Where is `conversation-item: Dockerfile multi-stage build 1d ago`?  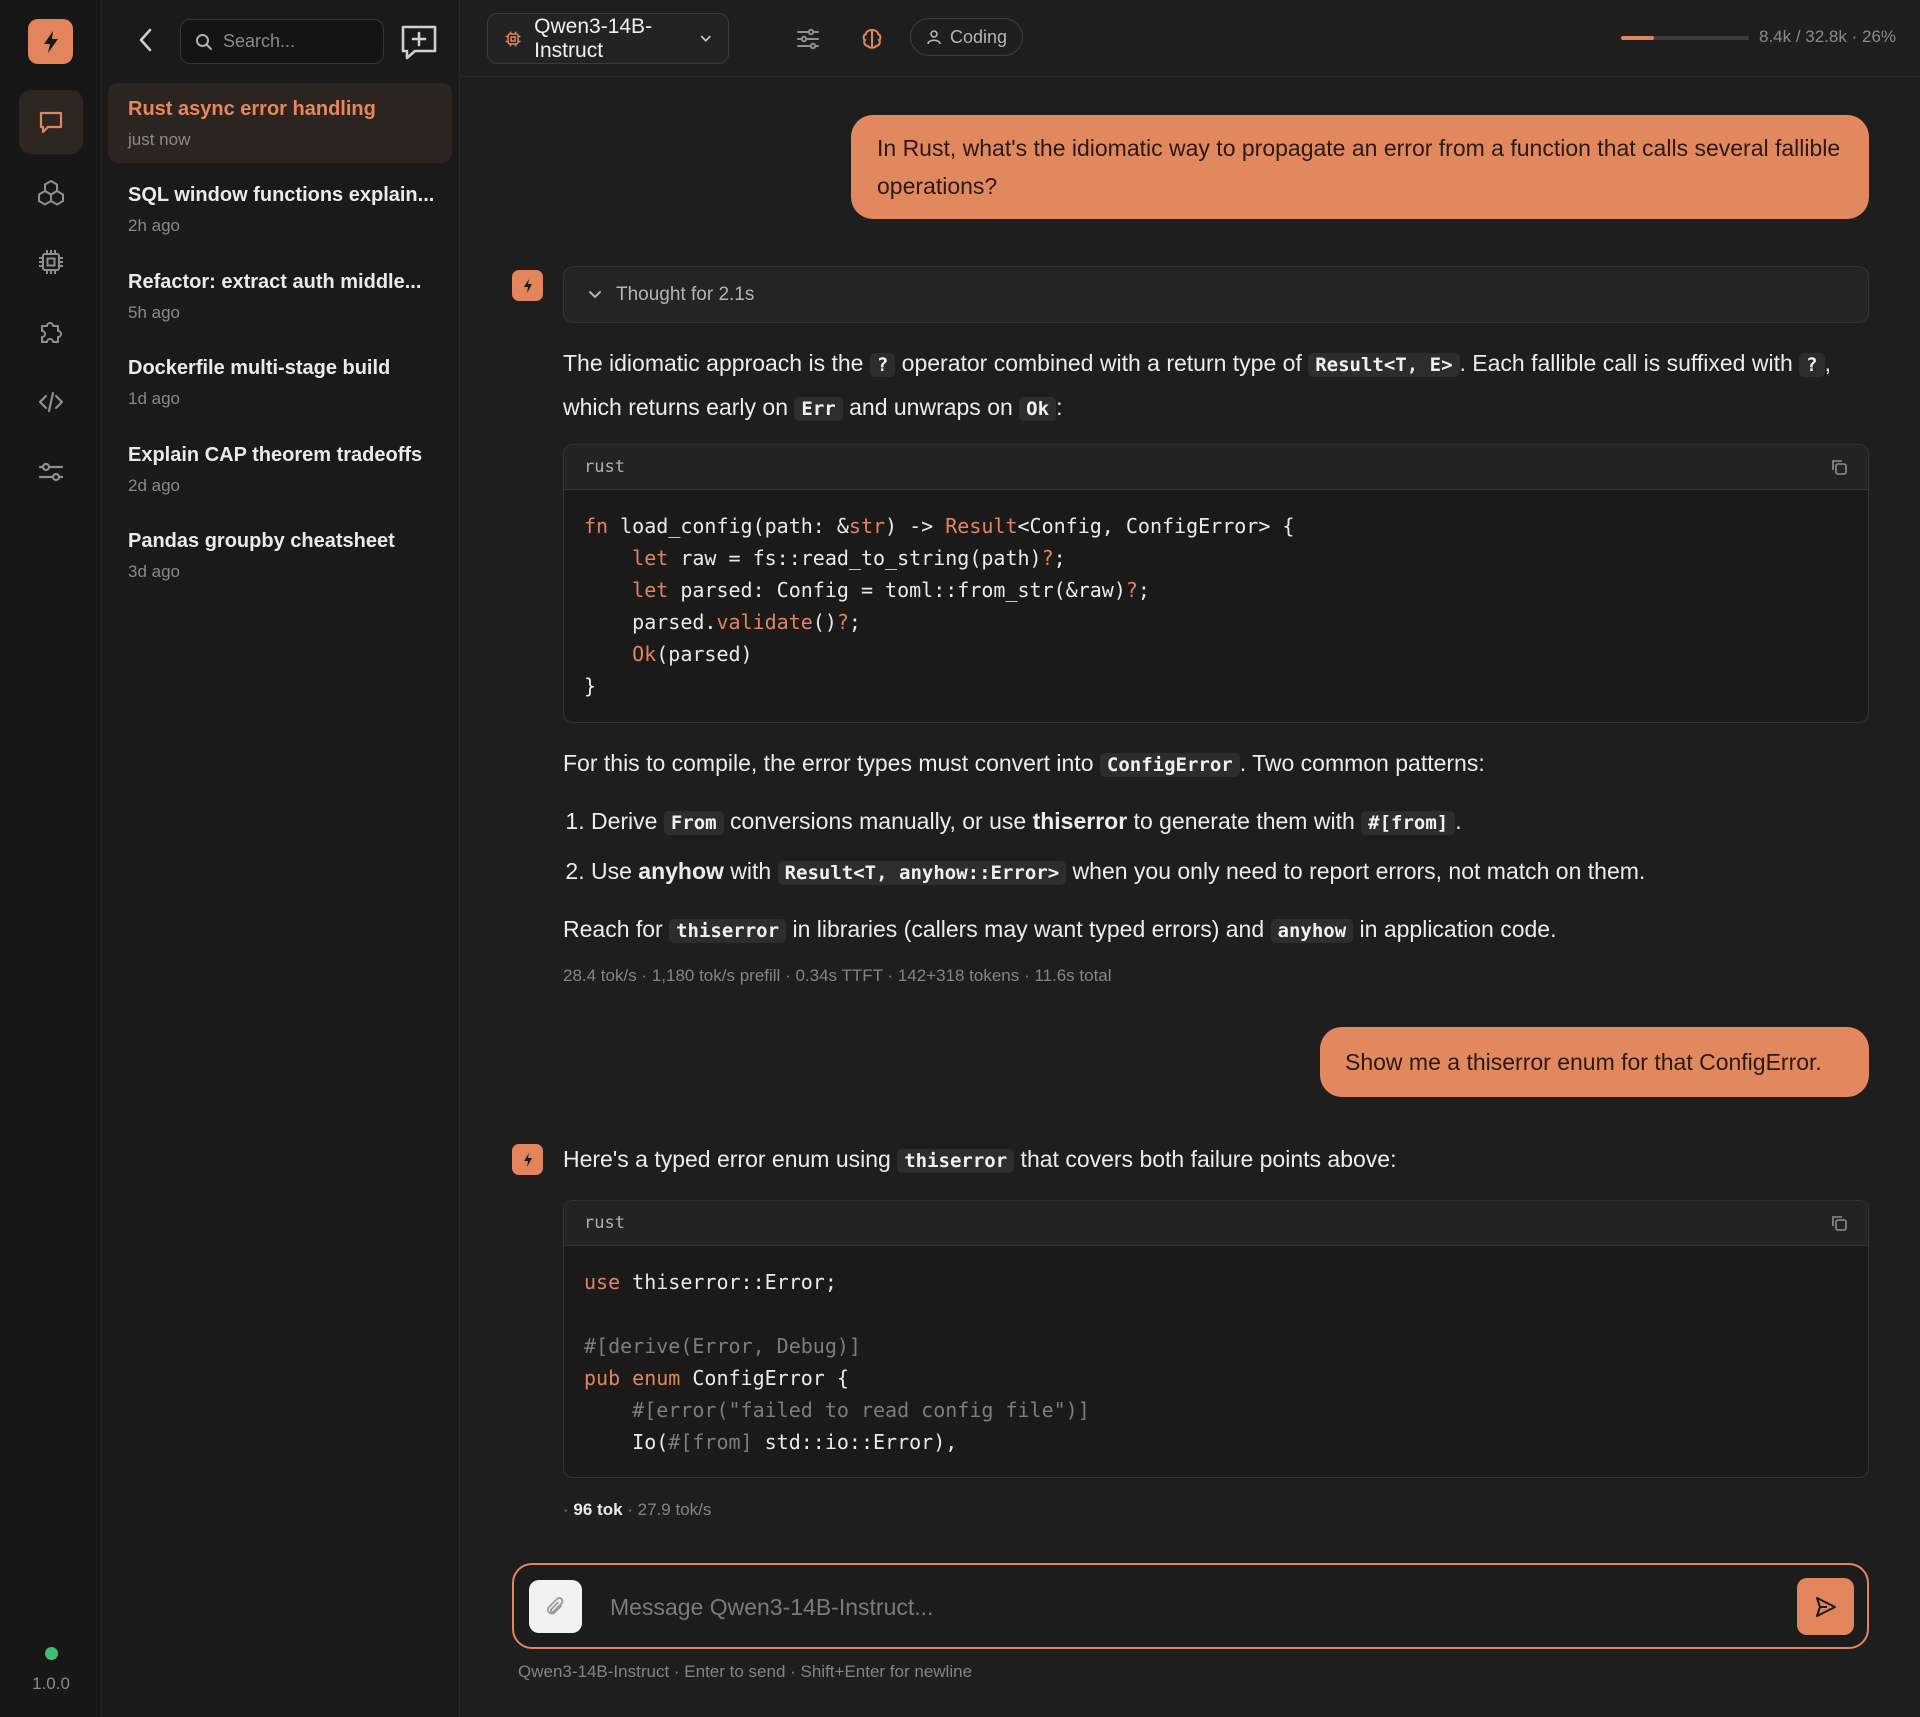 conversation-item: Dockerfile multi-stage build 1d ago is located at coordinates (280, 382).